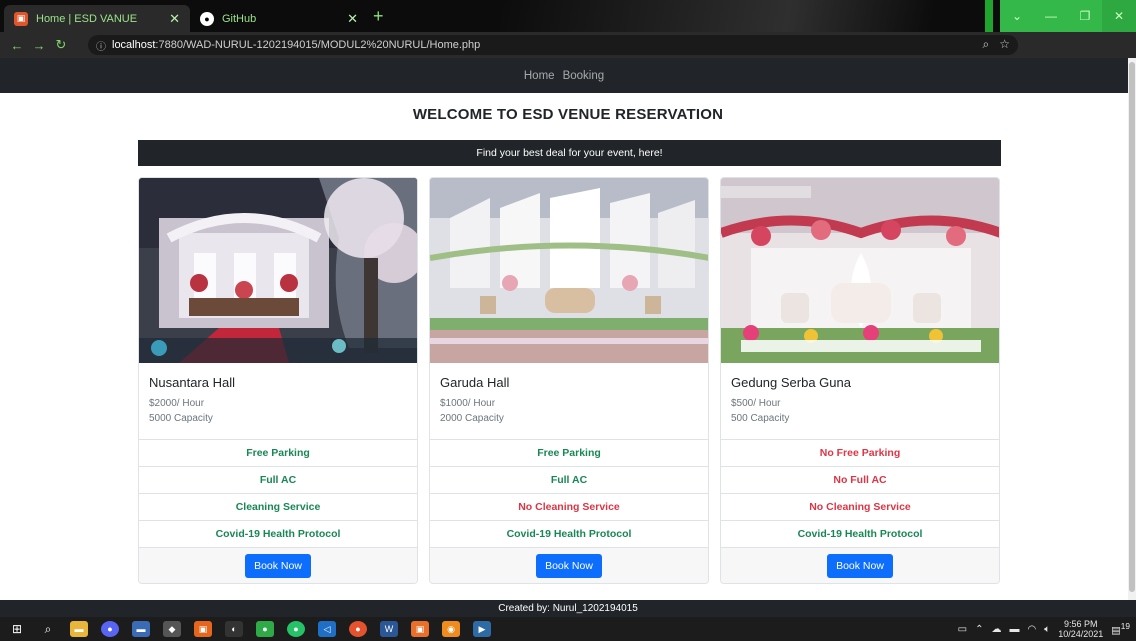 The image size is (1136, 641). What do you see at coordinates (539, 76) in the screenshot?
I see `nav-link-home: Home` at bounding box center [539, 76].